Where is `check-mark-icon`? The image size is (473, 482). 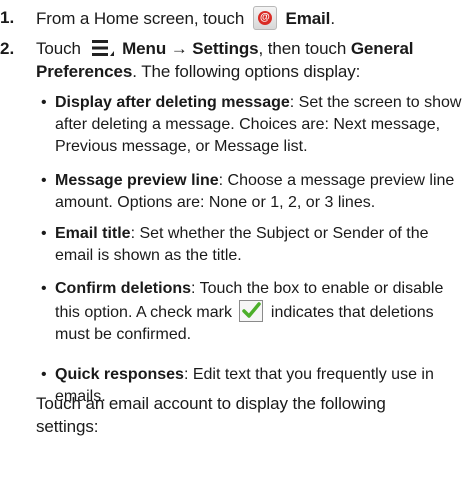 check-mark-icon is located at coordinates (251, 311).